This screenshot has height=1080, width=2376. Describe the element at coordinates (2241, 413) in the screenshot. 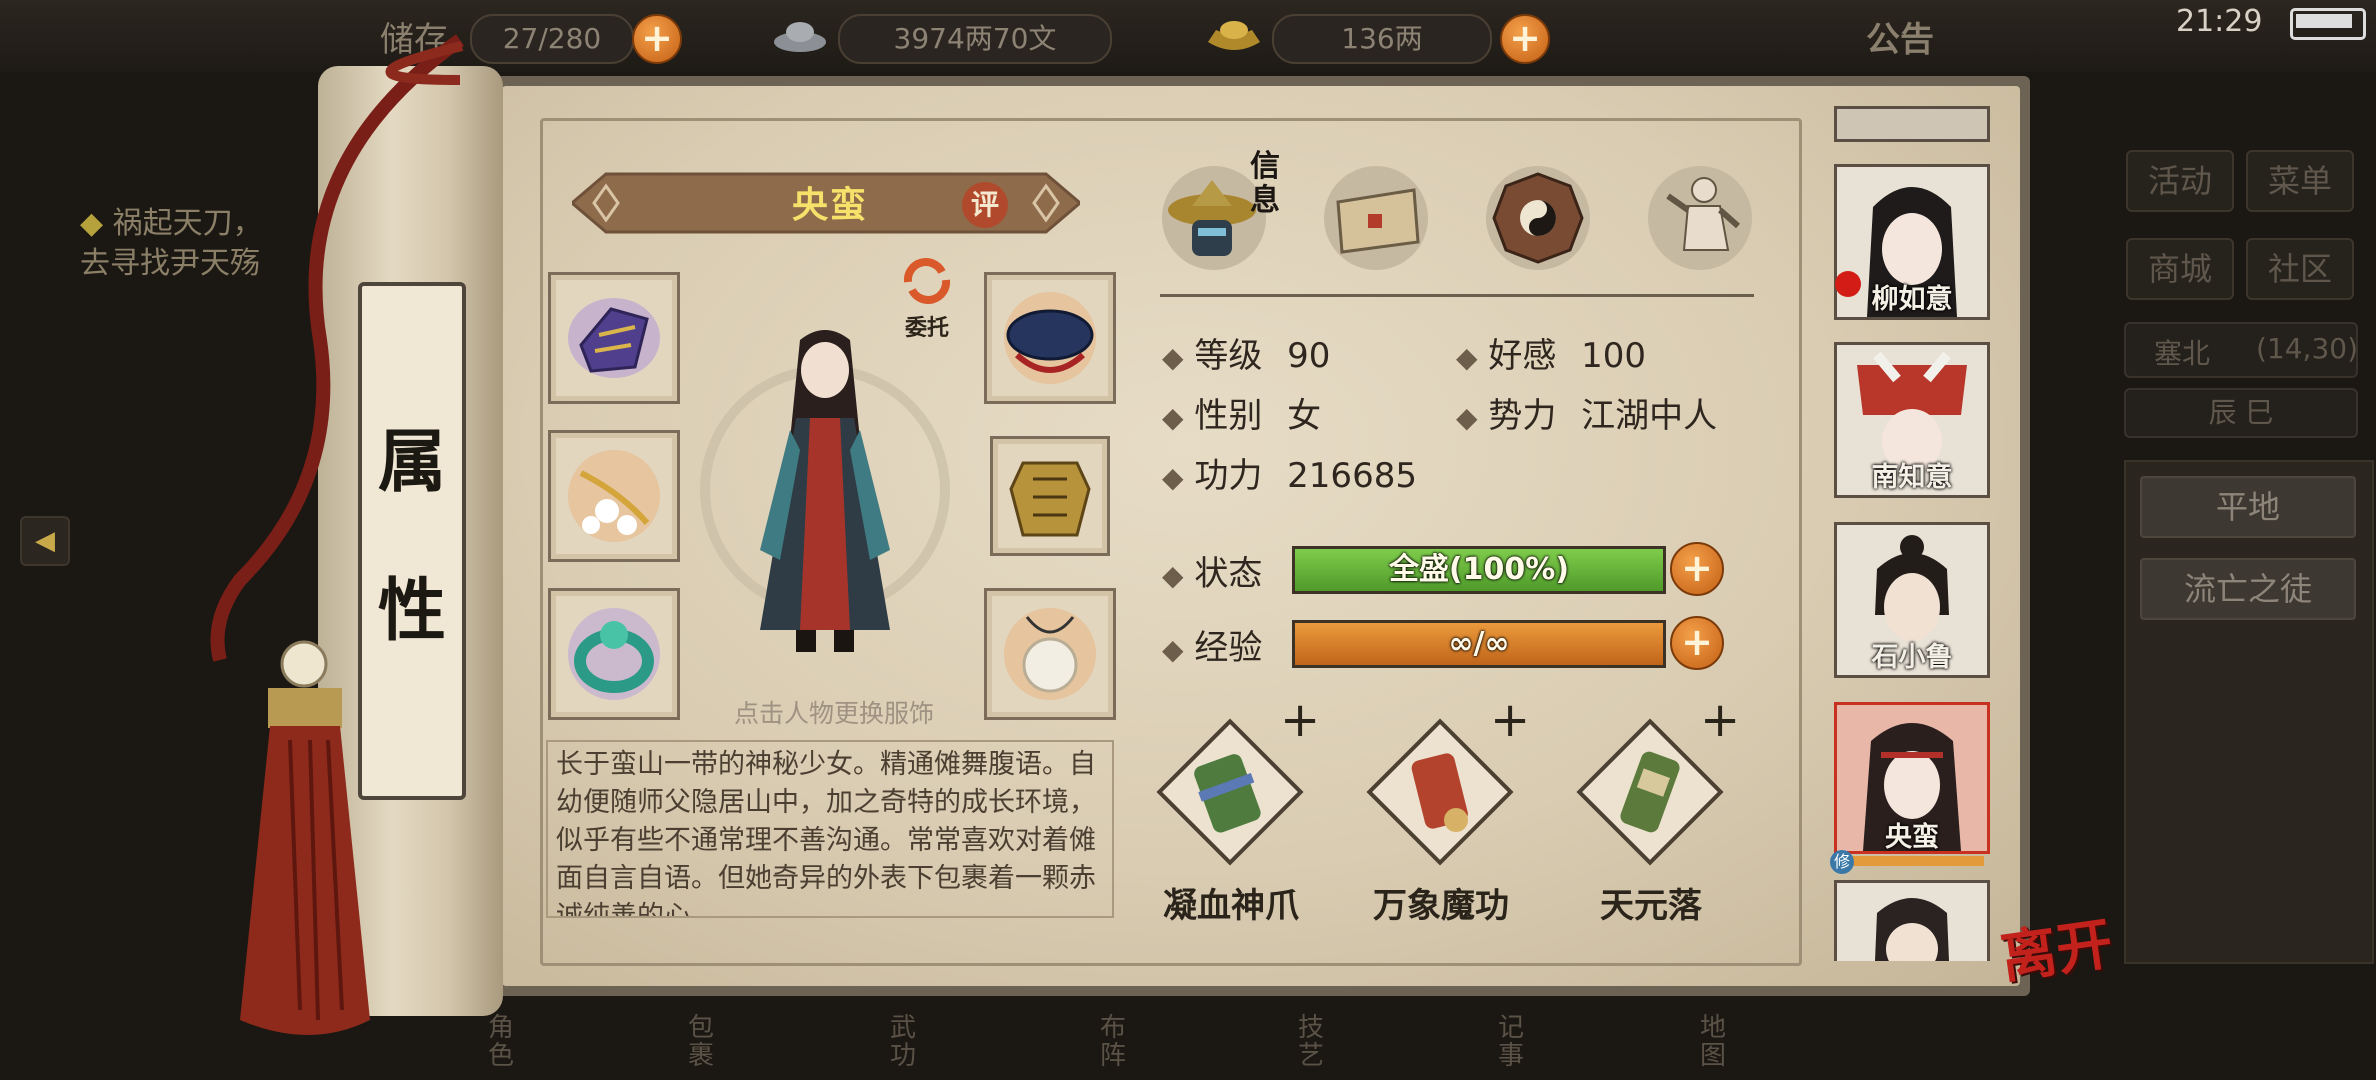

I see `time-slot: 辰 巳` at that location.